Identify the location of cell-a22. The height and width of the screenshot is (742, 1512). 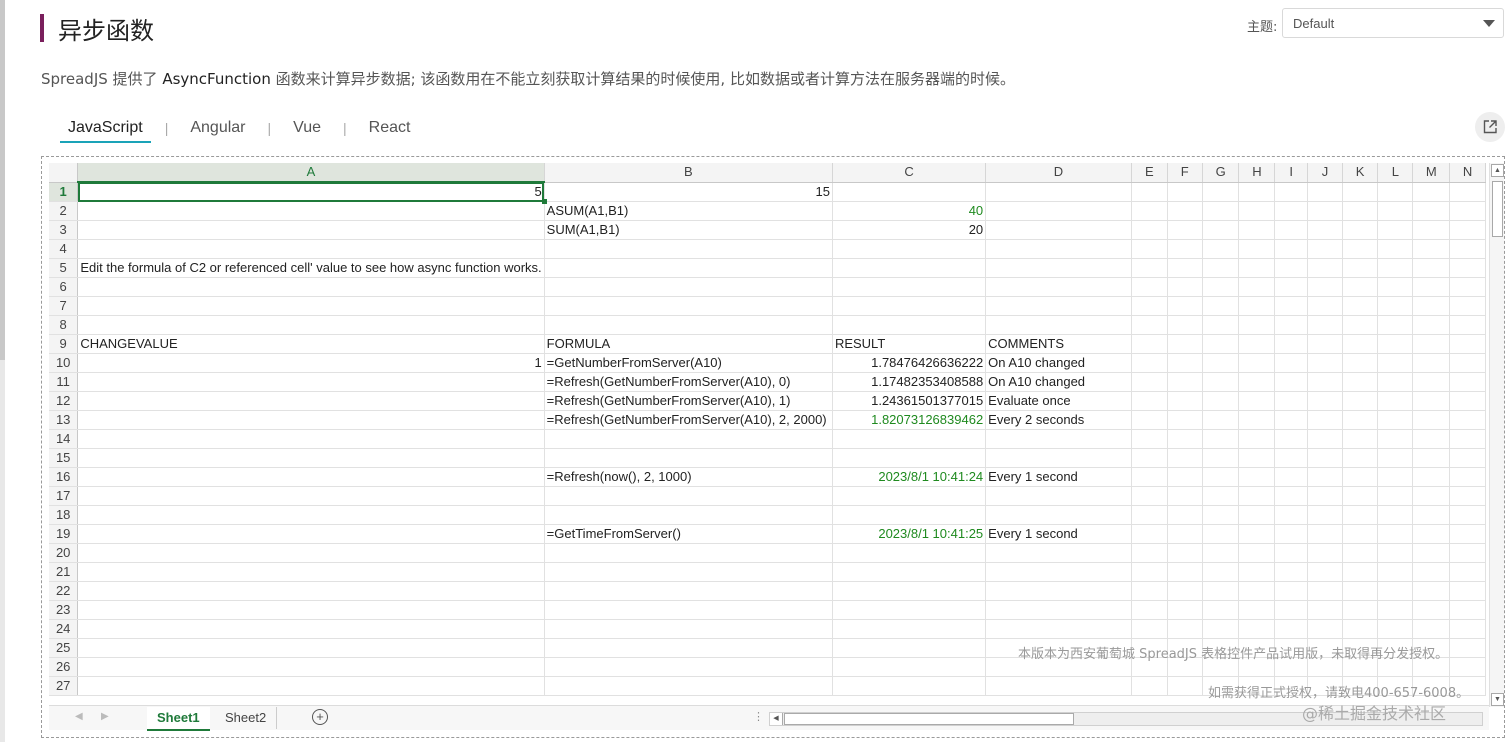
(311, 591).